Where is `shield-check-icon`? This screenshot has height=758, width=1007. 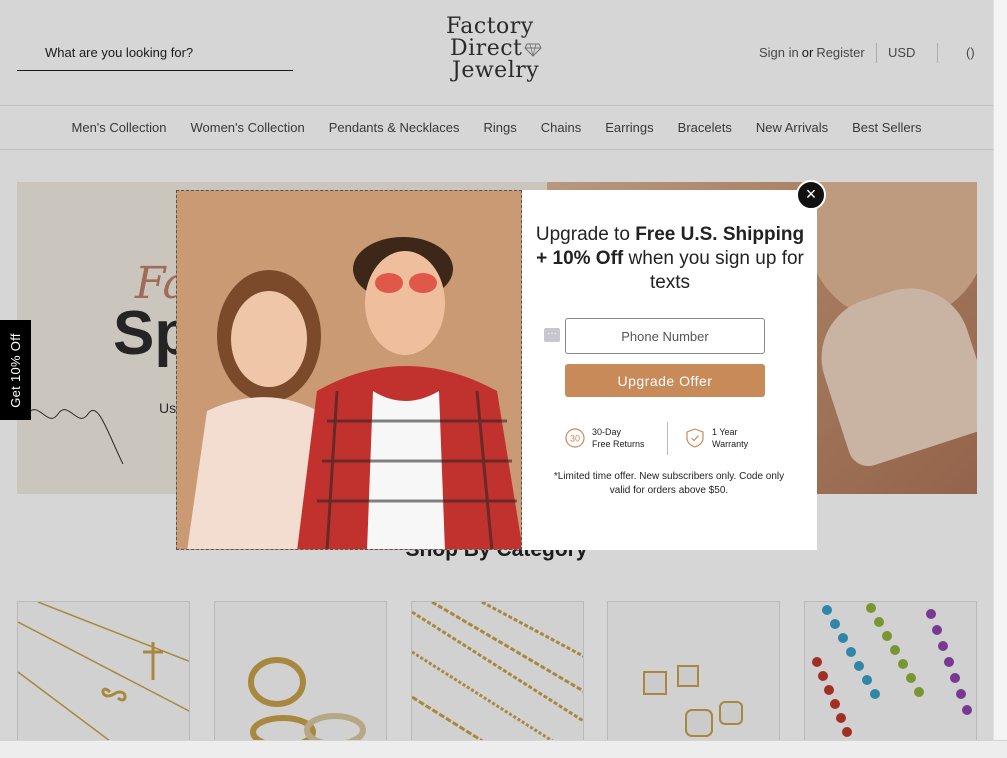
shield-check-icon is located at coordinates (695, 438).